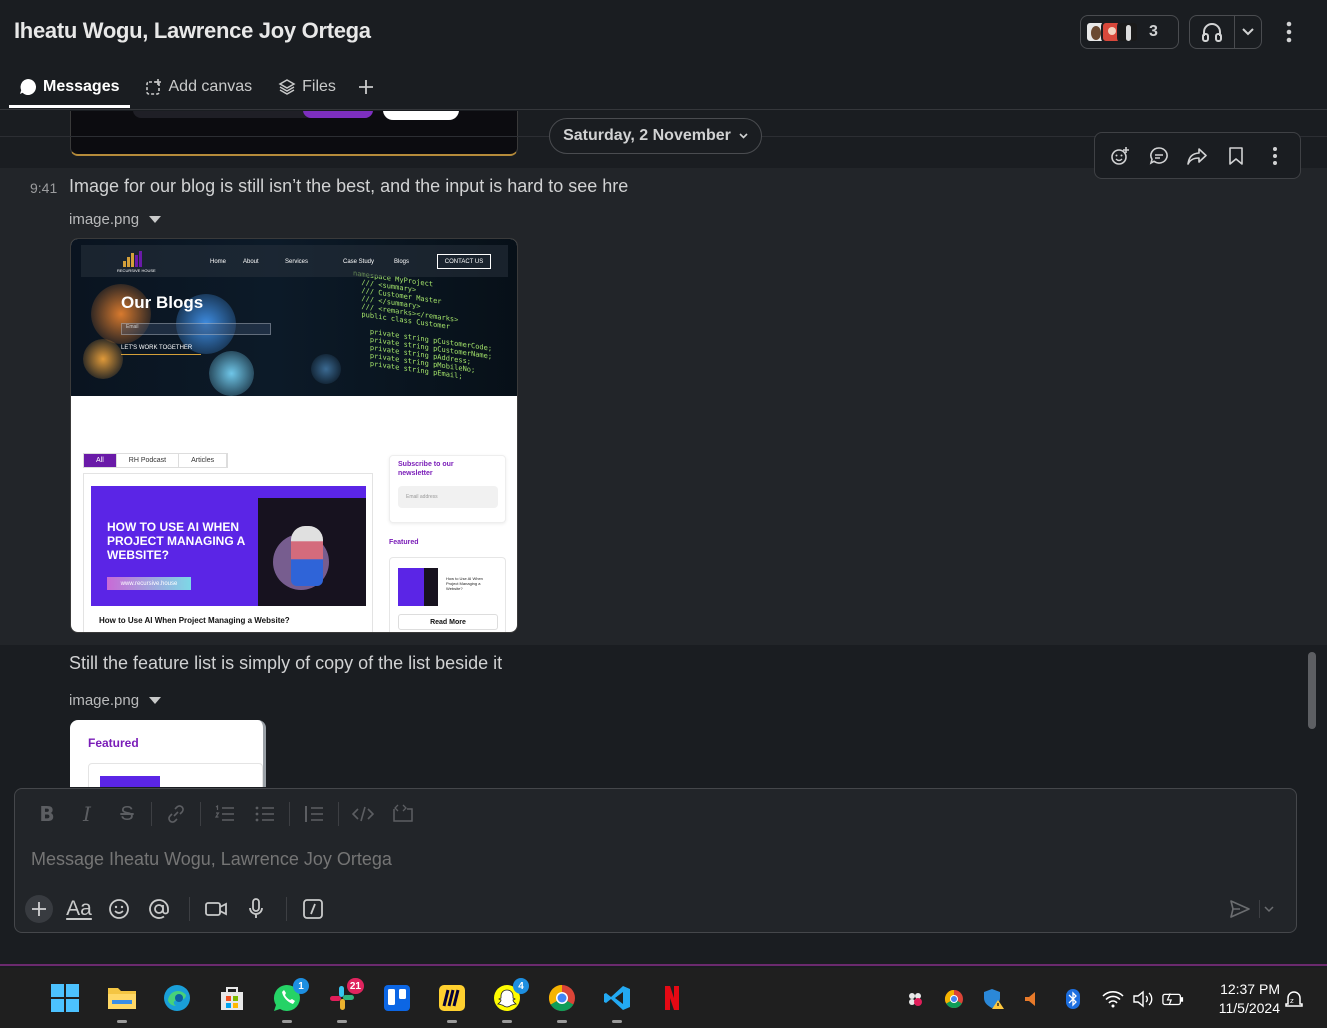 The image size is (1327, 1028). What do you see at coordinates (307, 86) in the screenshot?
I see `tab-files: Files` at bounding box center [307, 86].